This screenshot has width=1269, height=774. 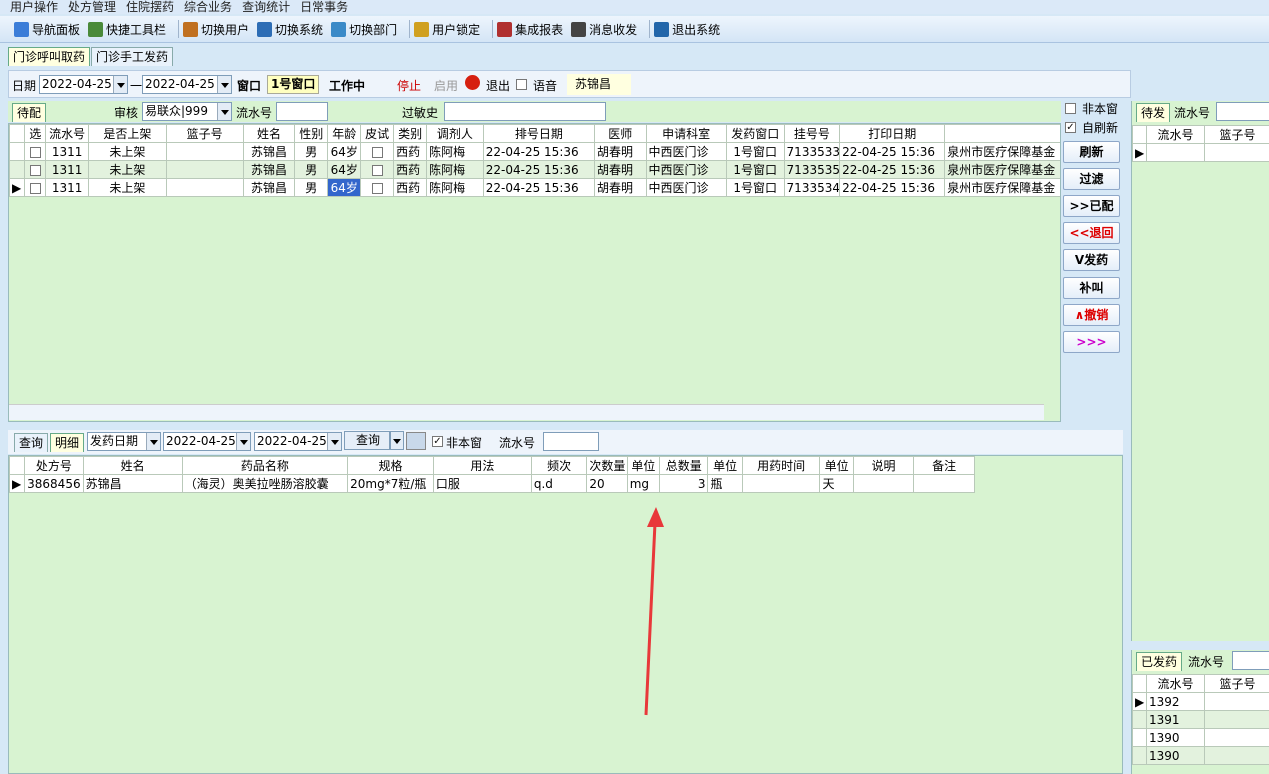 What do you see at coordinates (208, 7) in the screenshot?
I see `menu-item-3: 综合业务` at bounding box center [208, 7].